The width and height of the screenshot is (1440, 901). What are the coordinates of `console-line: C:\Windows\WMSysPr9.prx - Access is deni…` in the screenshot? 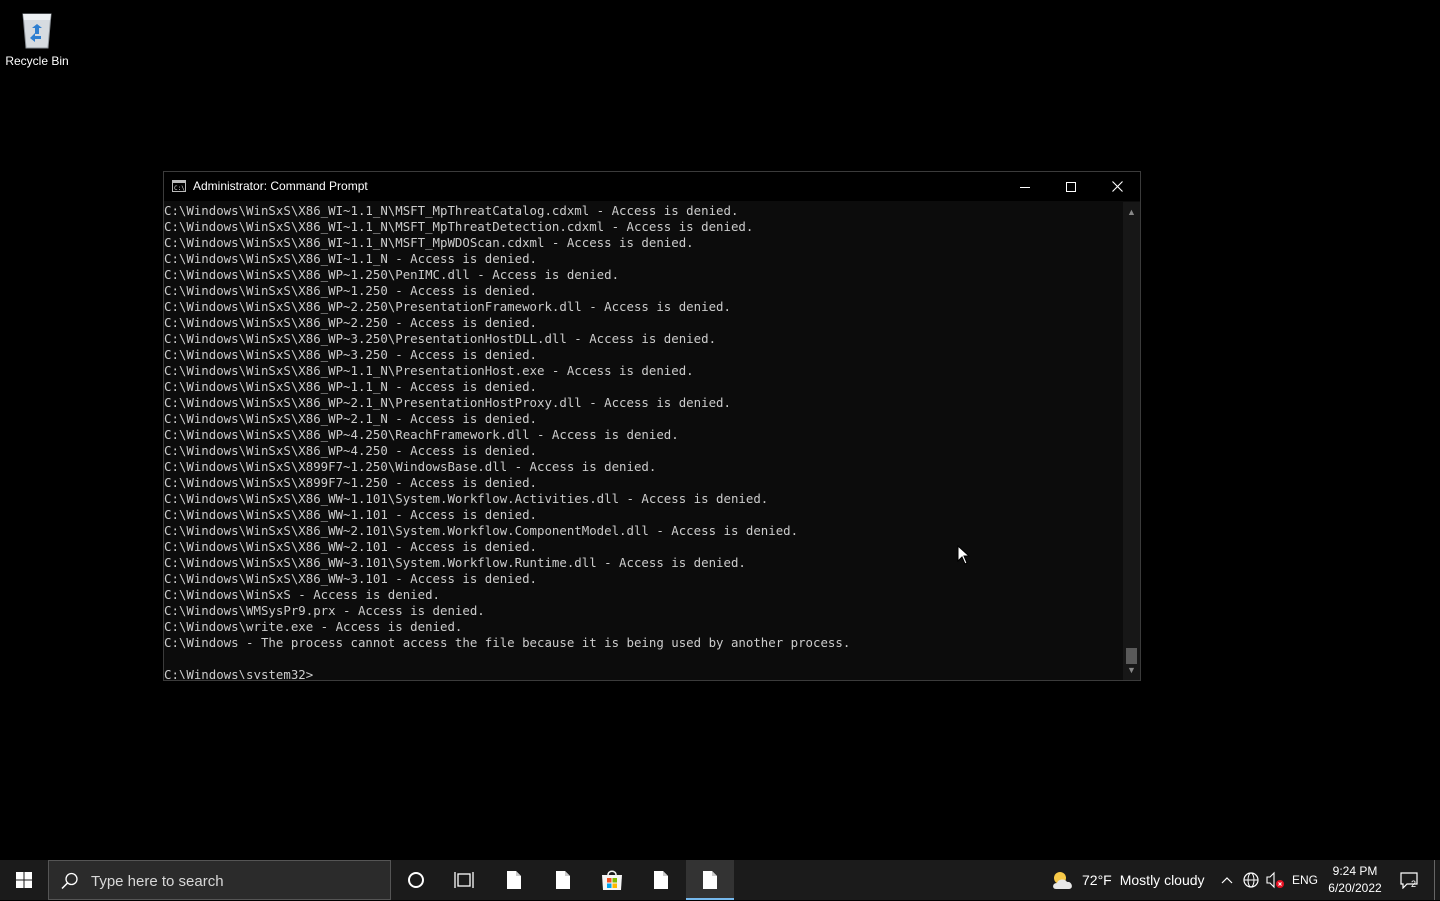 It's located at (324, 610).